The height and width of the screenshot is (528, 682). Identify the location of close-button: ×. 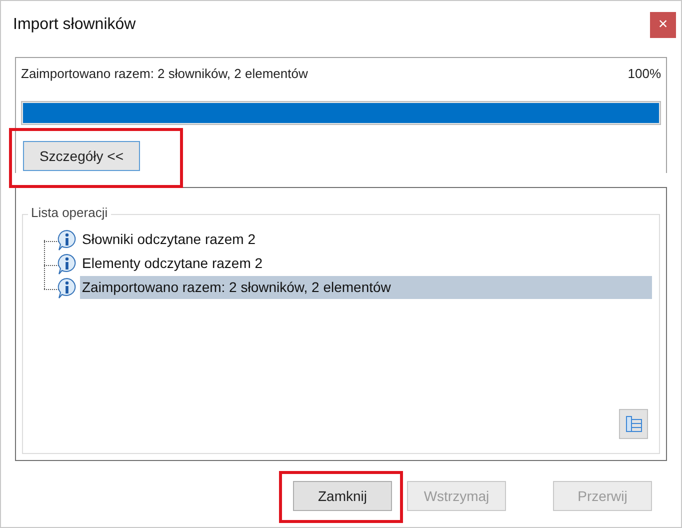
(663, 25).